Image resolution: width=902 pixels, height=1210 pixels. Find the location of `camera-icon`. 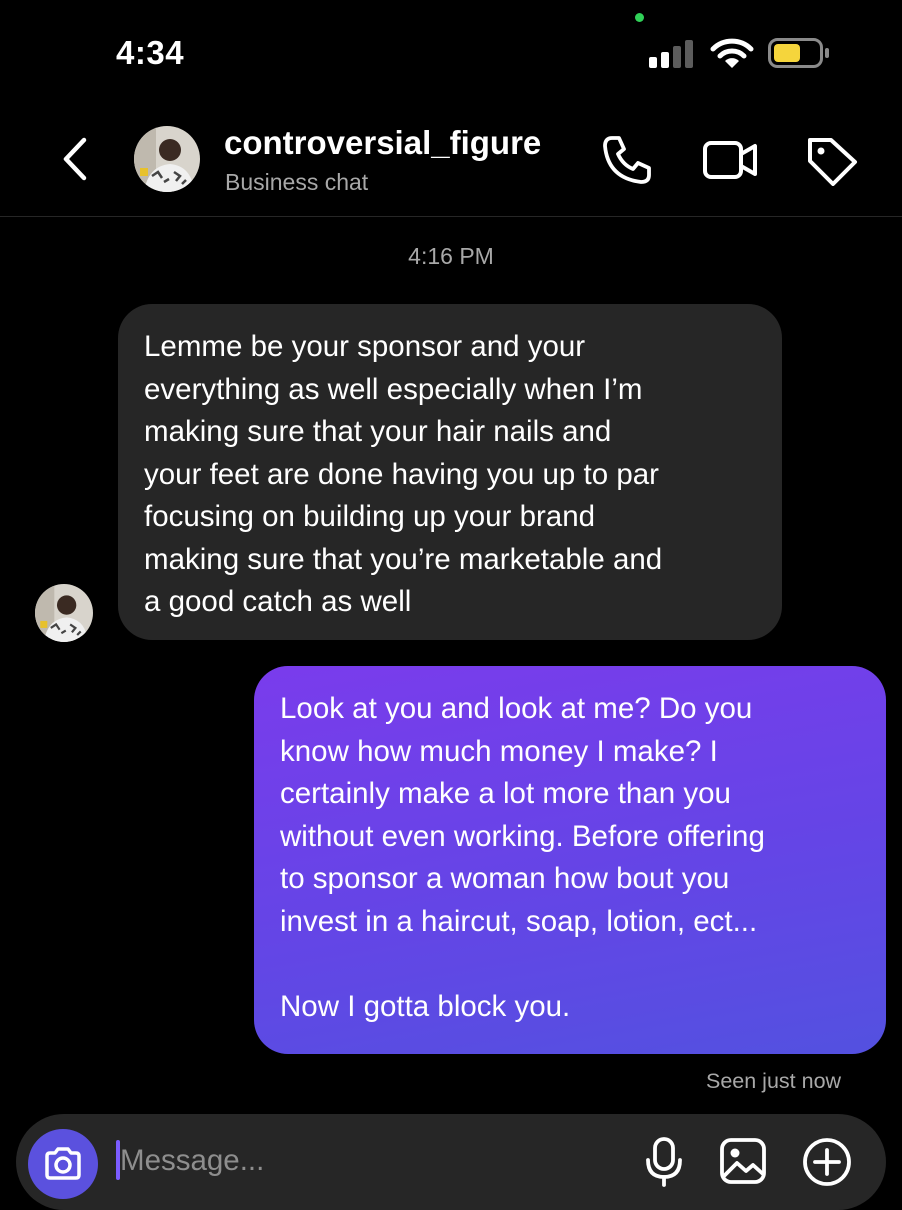

camera-icon is located at coordinates (63, 1164).